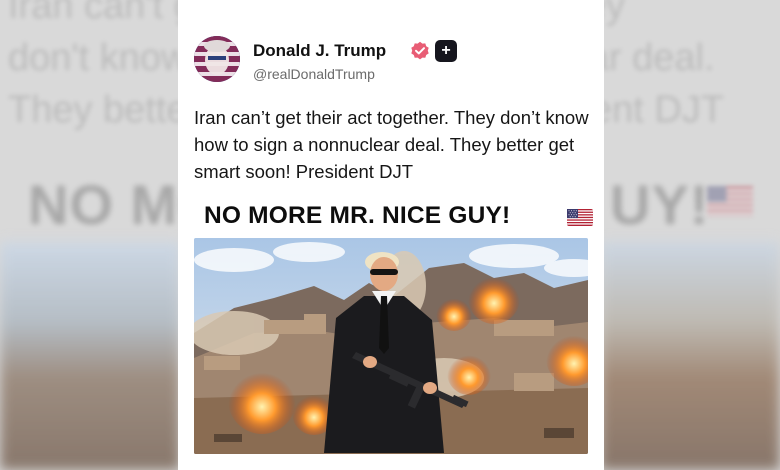 This screenshot has width=780, height=470. I want to click on verified-badge-icon, so click(420, 50).